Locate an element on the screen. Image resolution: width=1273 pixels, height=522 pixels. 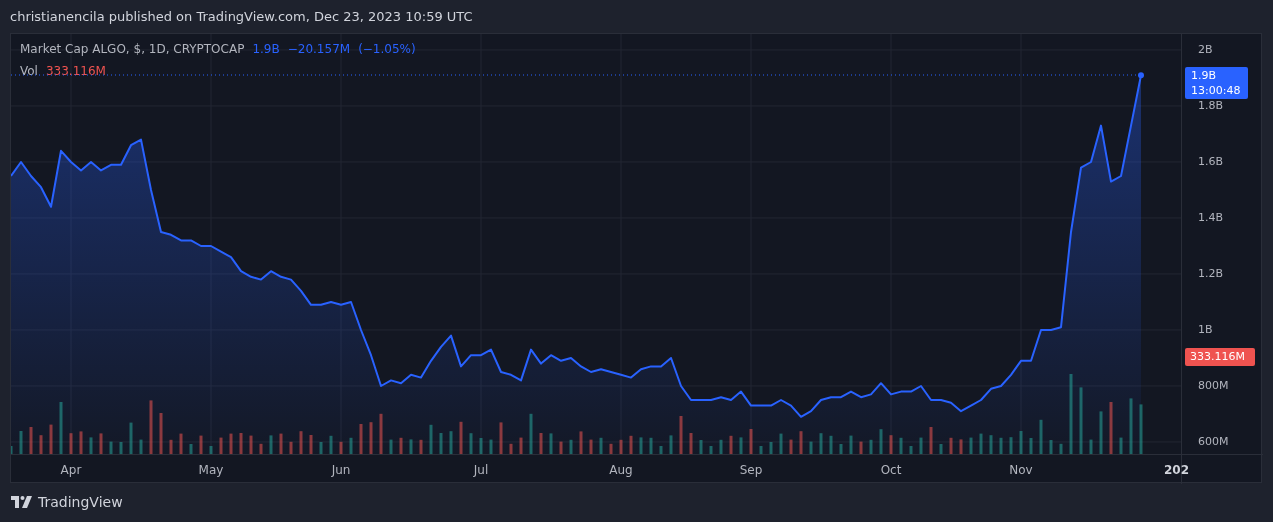
last-point-marker is located at coordinates (1141, 75).